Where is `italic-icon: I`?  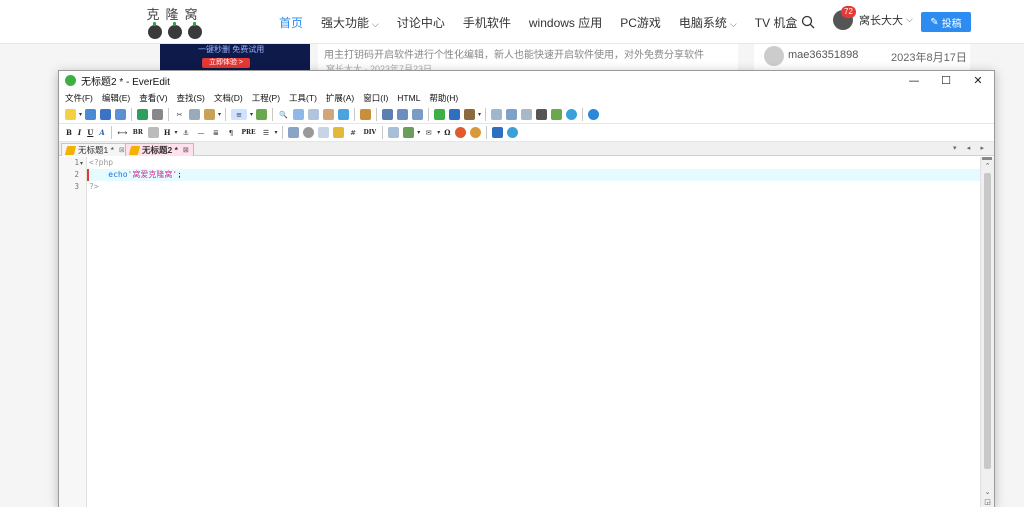 italic-icon: I is located at coordinates (79, 132).